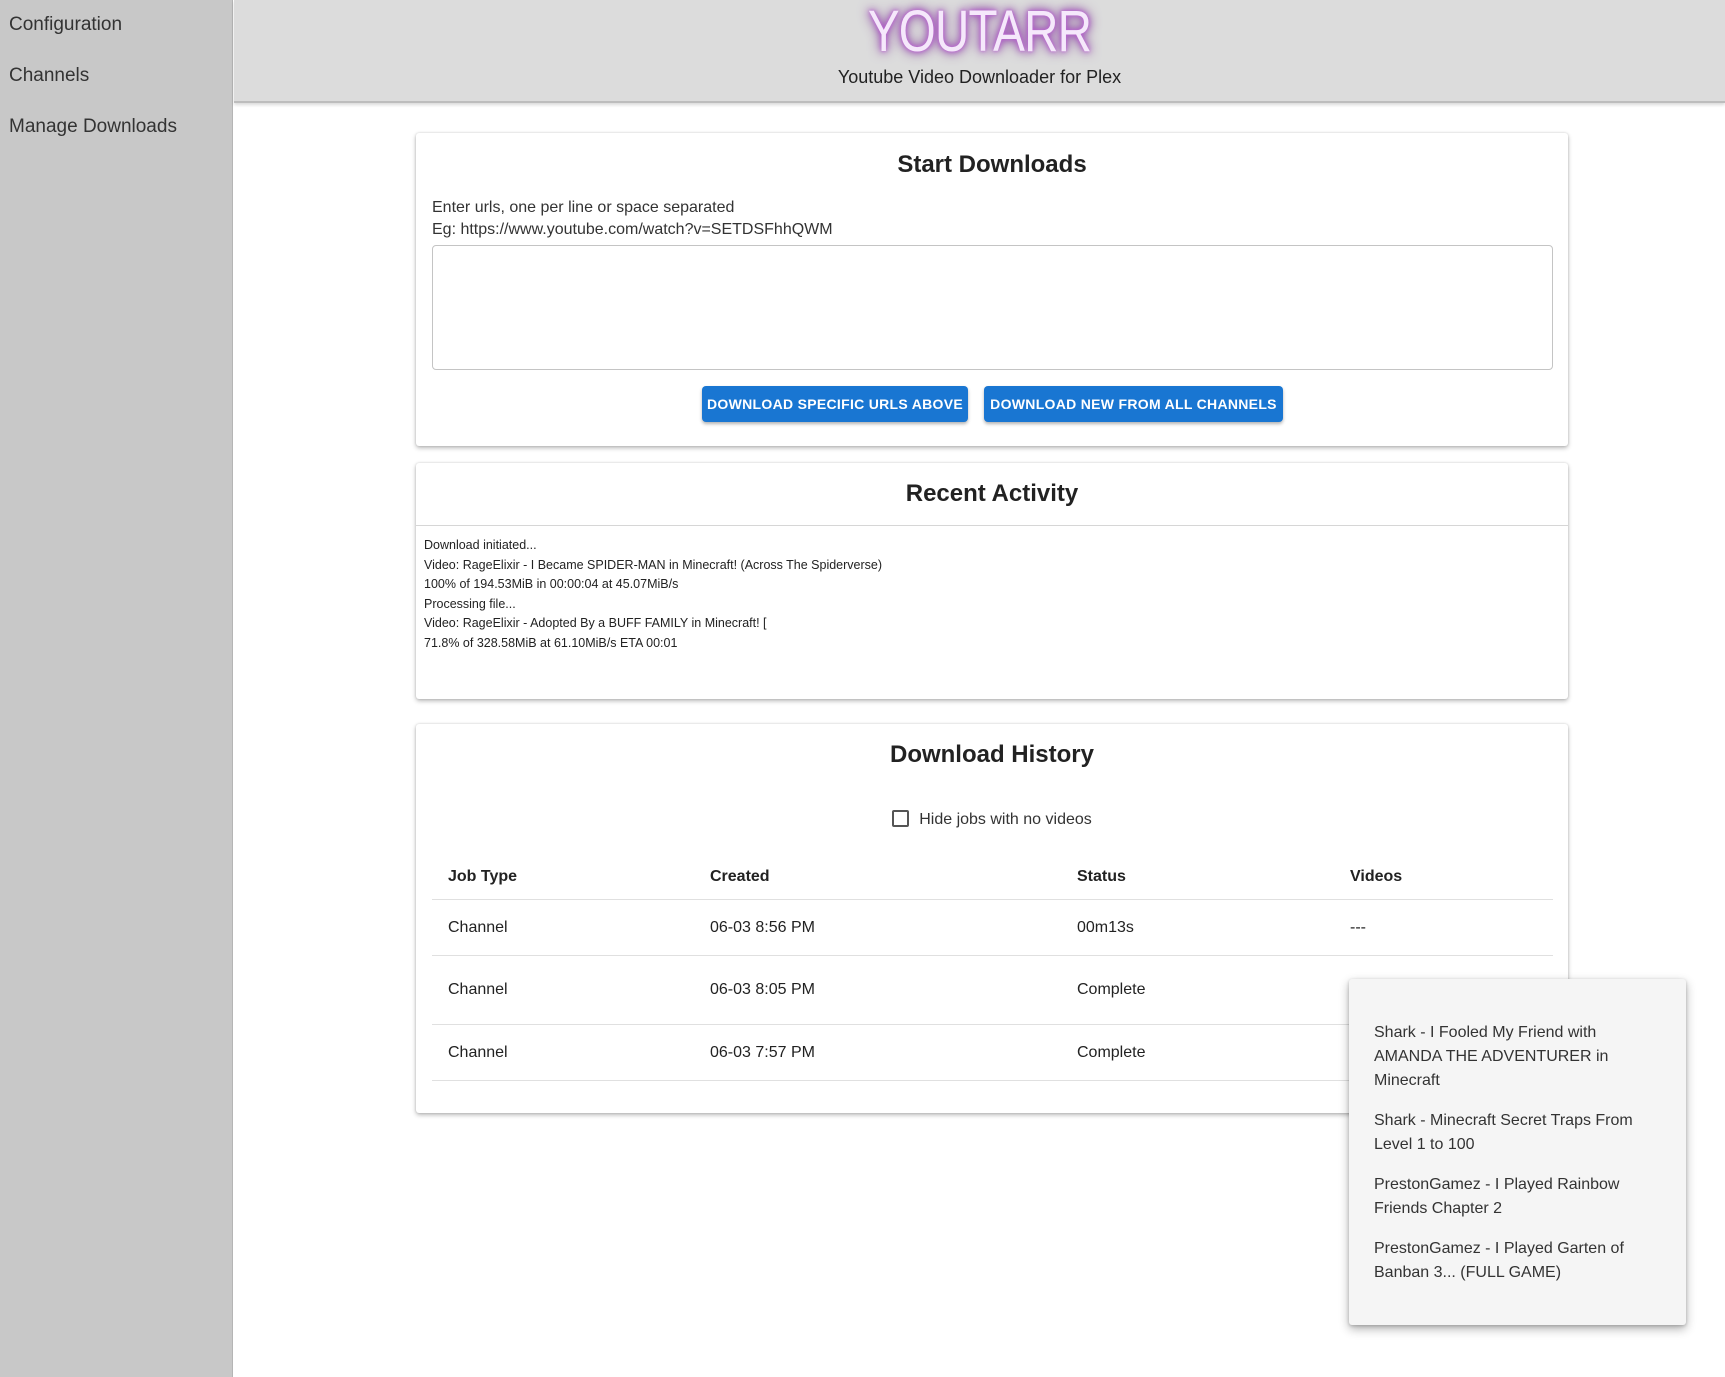 The width and height of the screenshot is (1725, 1377). What do you see at coordinates (992, 877) in the screenshot?
I see `table-header-row: Job Type Created Status Videos` at bounding box center [992, 877].